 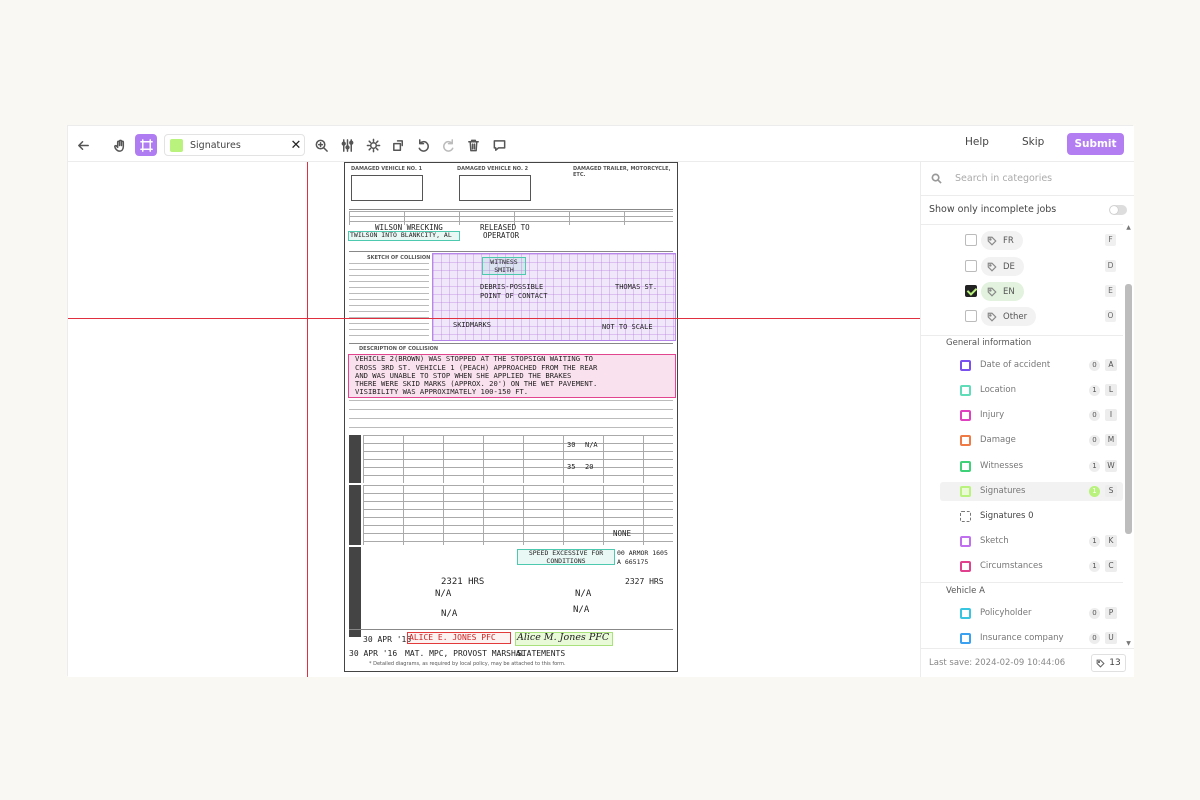 I want to click on group-title-vehicle-a: Vehicle A, so click(x=965, y=591).